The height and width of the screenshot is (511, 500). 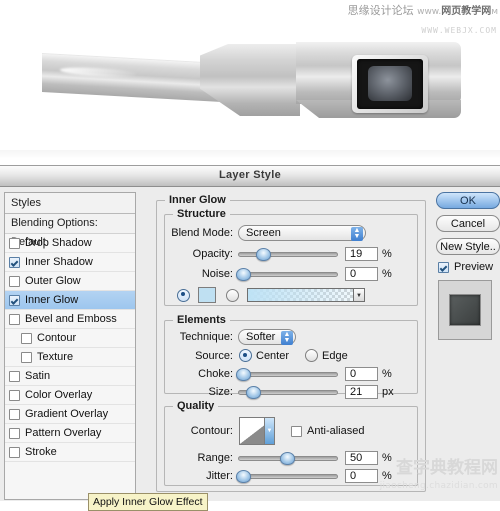 I want to click on device-handle, so click(x=132, y=77).